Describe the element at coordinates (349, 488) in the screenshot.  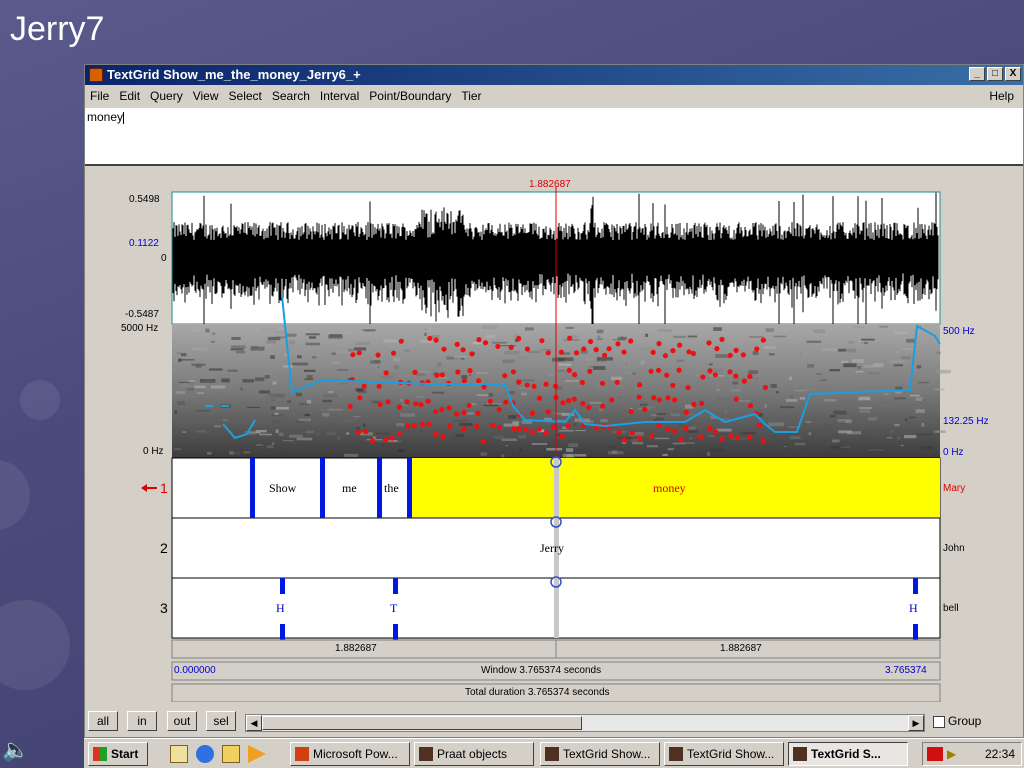
I see `interval-me: me` at that location.